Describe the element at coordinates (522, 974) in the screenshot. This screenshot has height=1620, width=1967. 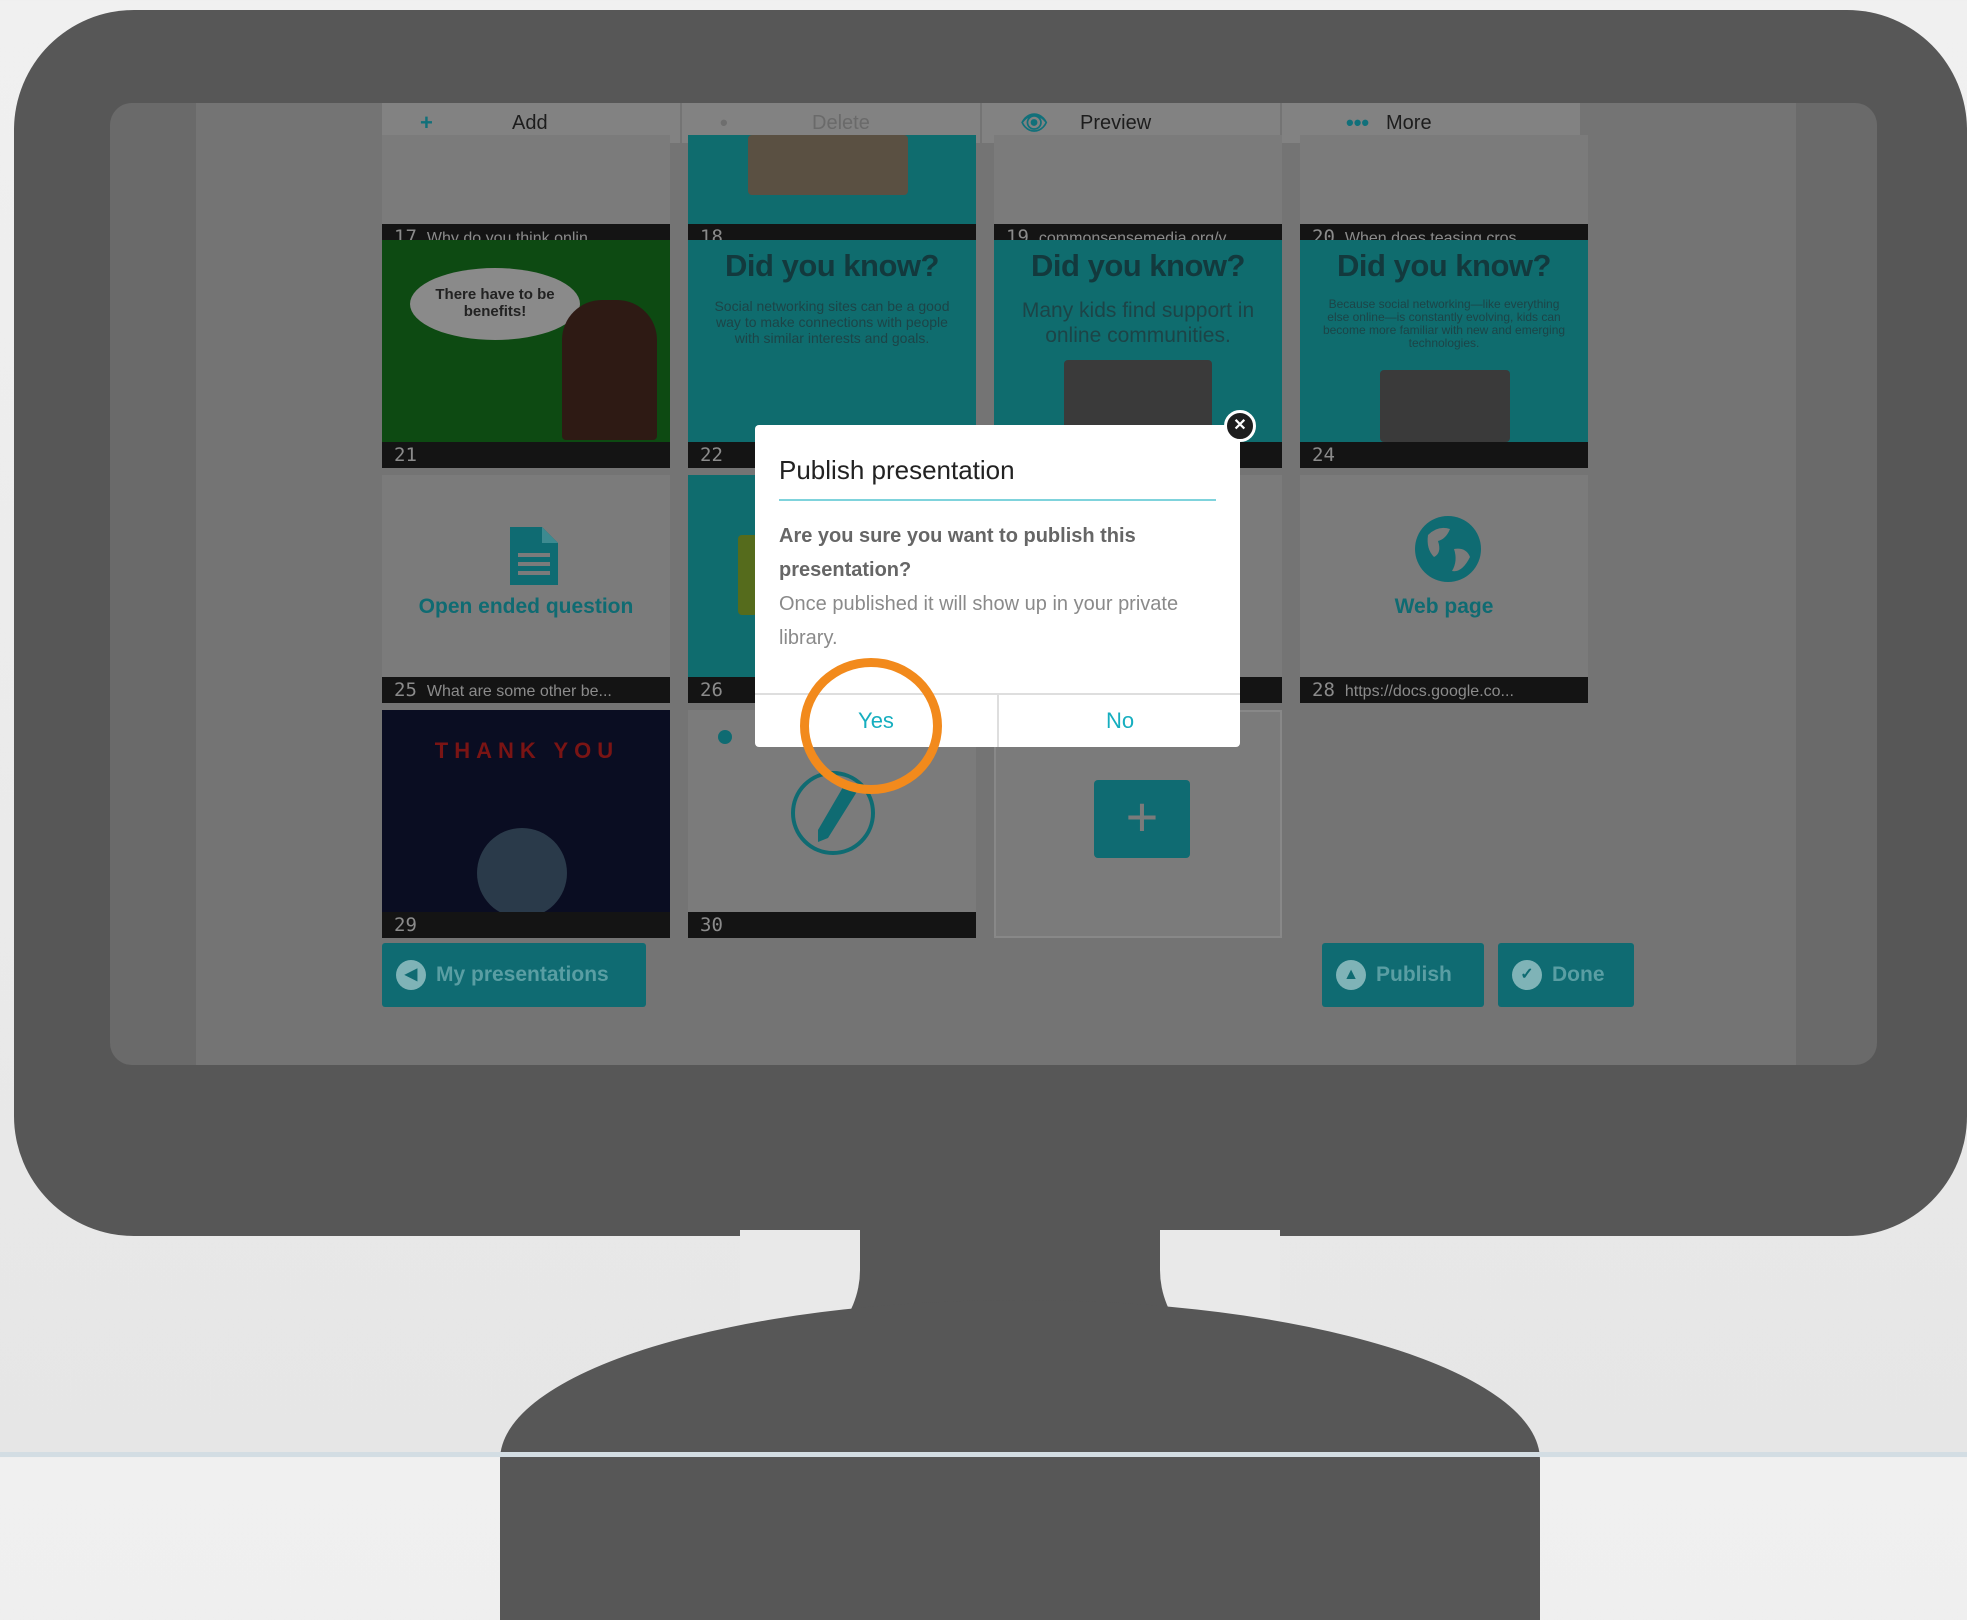
I see `my-presentations-label: My presentations` at that location.